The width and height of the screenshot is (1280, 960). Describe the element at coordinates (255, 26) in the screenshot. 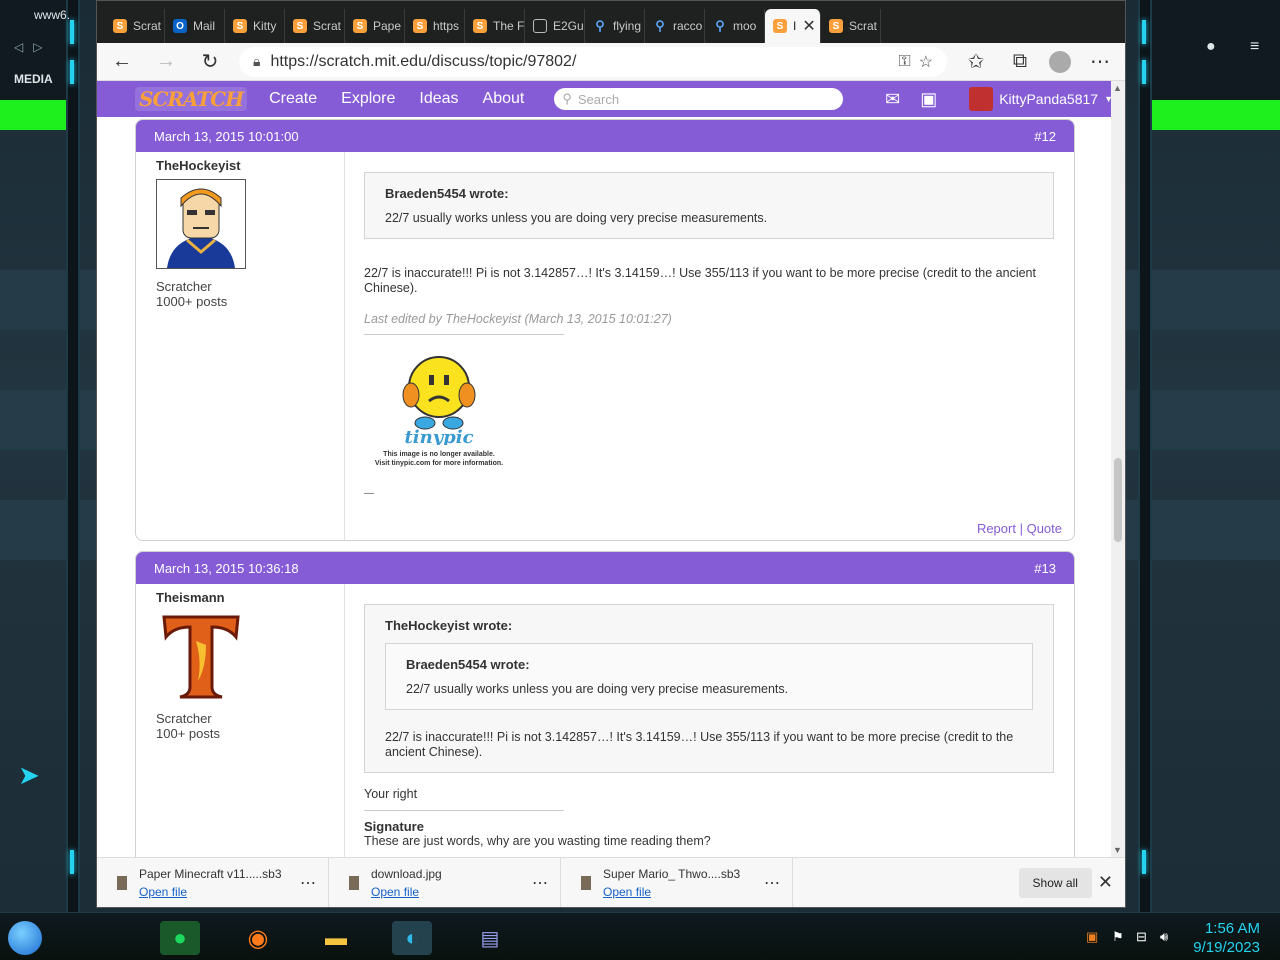

I see `browser-tab: S Kitty` at that location.